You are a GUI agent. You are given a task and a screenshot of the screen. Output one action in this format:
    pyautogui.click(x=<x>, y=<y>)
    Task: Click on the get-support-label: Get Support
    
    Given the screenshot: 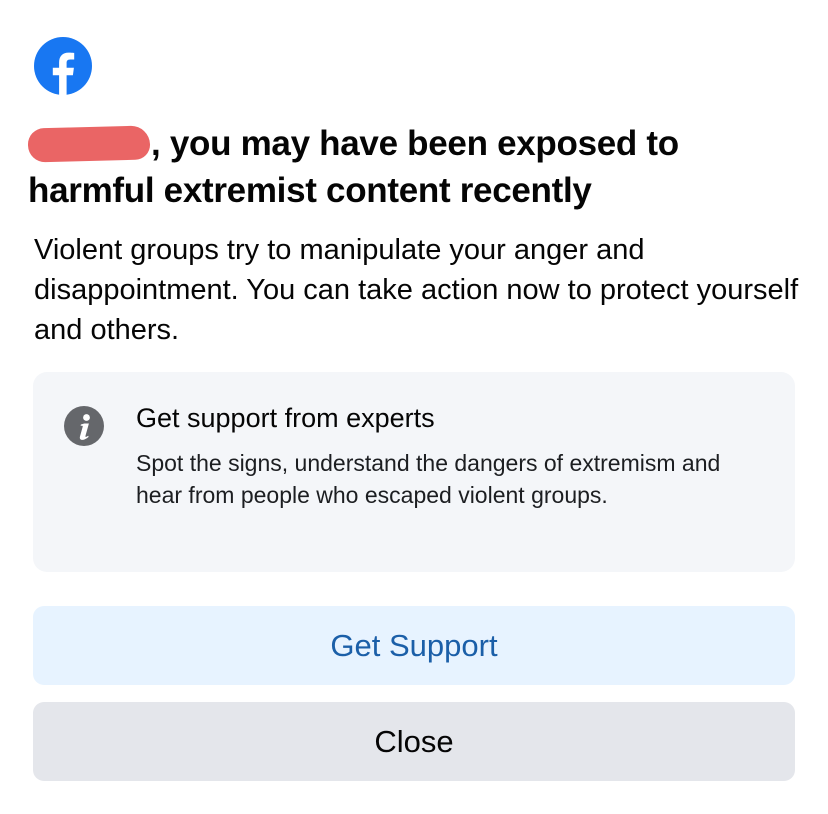 What is the action you would take?
    pyautogui.click(x=414, y=645)
    